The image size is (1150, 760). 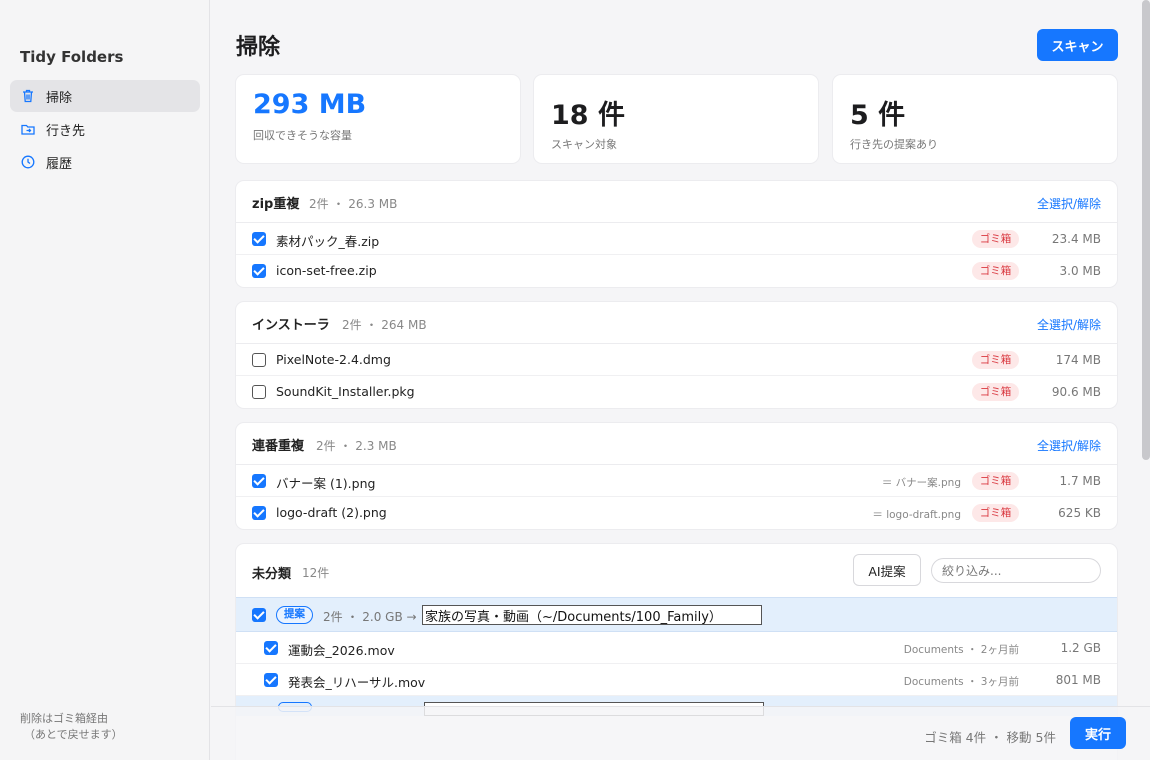 What do you see at coordinates (676, 481) in the screenshot?
I see `file-row: バナー案 (1).png ＝ バナー案.png ゴミ箱 1.7 MB` at bounding box center [676, 481].